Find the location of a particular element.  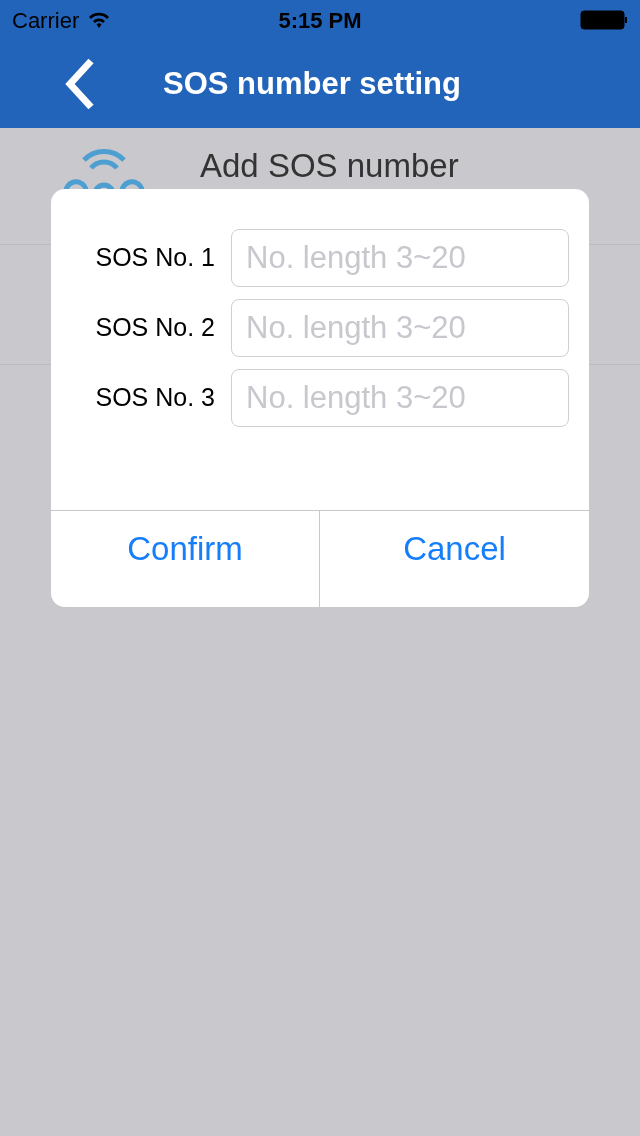

field-label: SOS No. 2 is located at coordinates (155, 328).